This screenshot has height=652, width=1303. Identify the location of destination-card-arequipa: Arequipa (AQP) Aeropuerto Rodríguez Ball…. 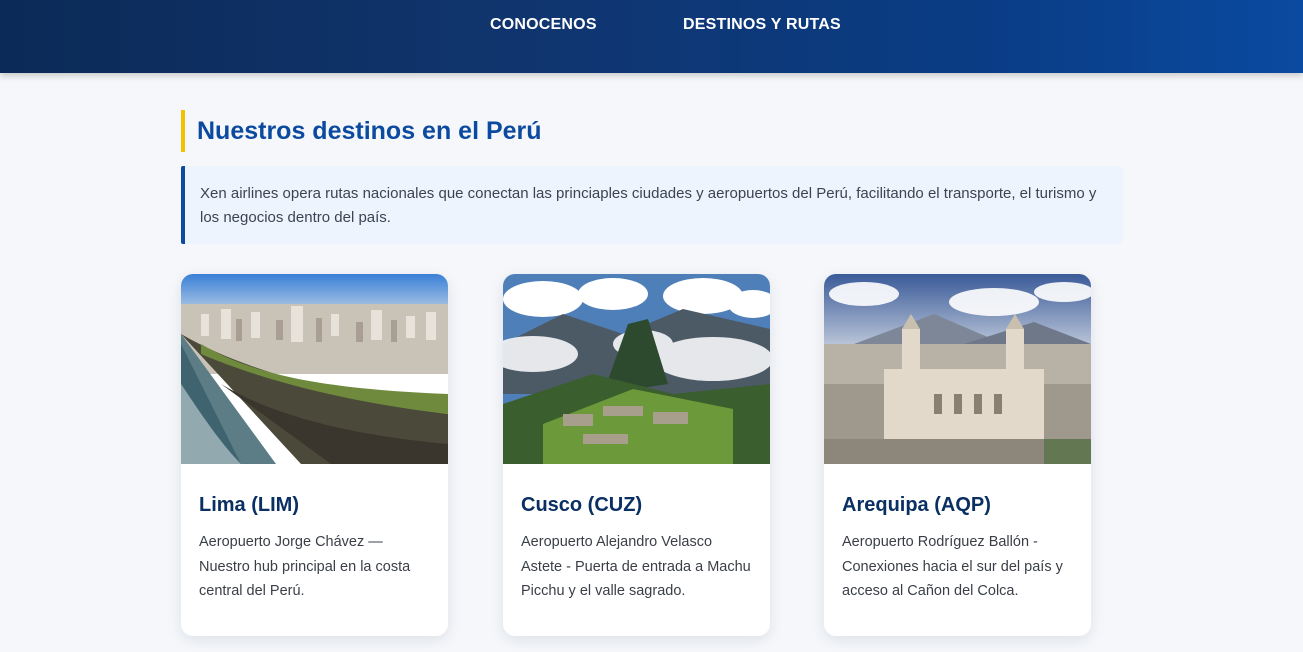
(957, 455).